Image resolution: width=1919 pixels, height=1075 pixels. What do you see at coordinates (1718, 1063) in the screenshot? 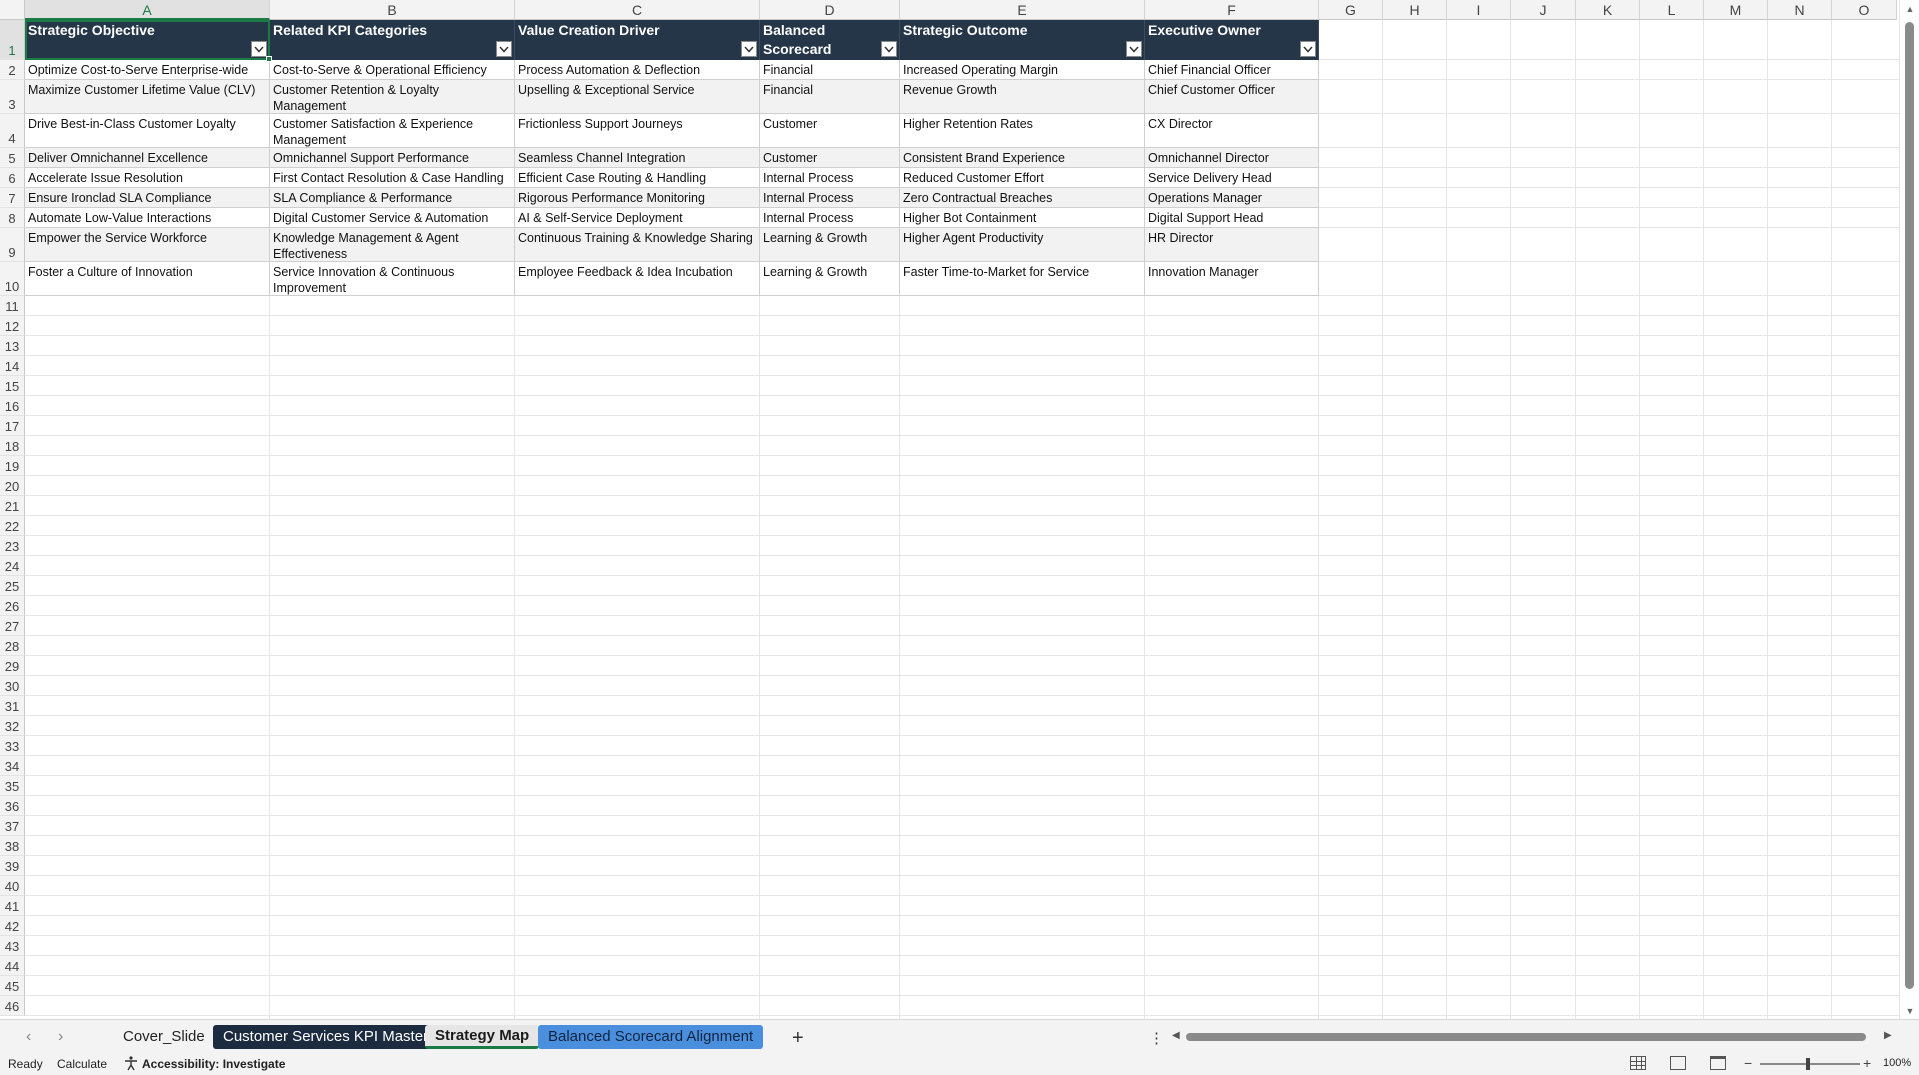
I see `page-break-preview-icon` at bounding box center [1718, 1063].